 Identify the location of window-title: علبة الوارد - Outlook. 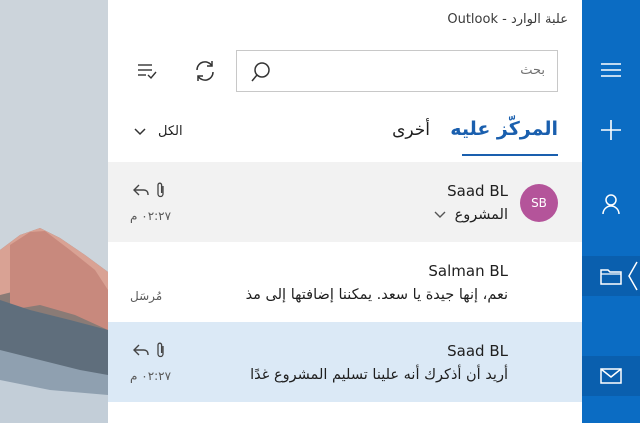
(507, 19).